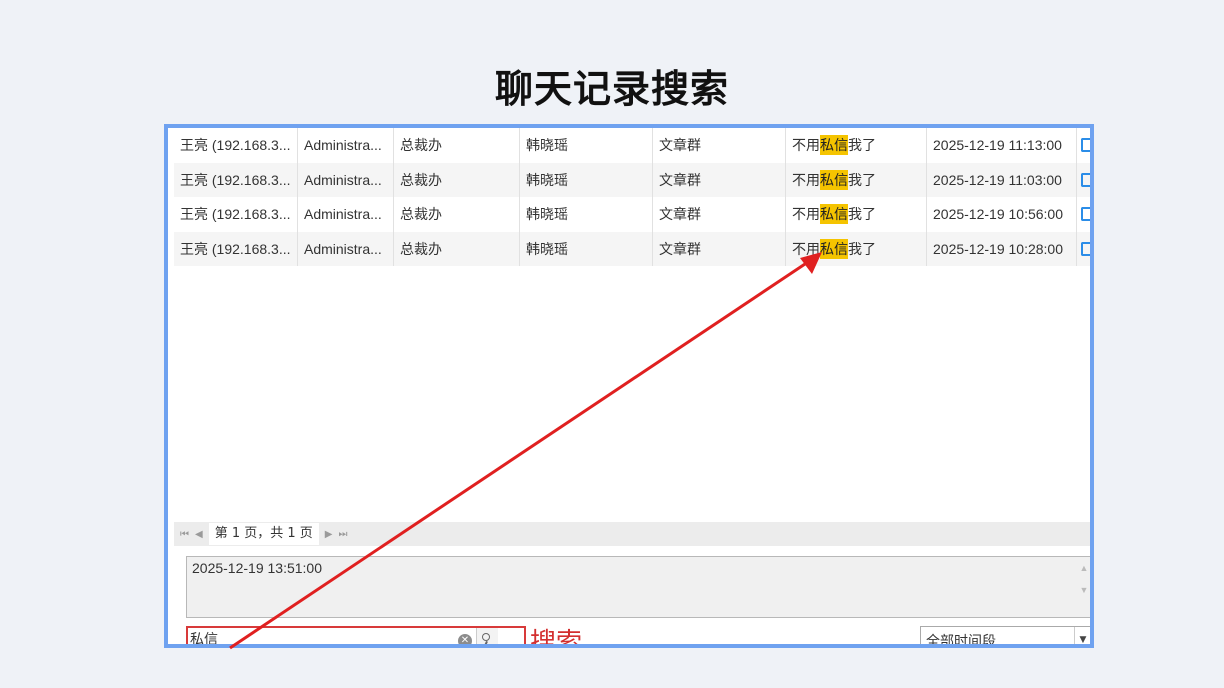  What do you see at coordinates (1082, 635) in the screenshot?
I see `chevron-down-icon: ▼` at bounding box center [1082, 635].